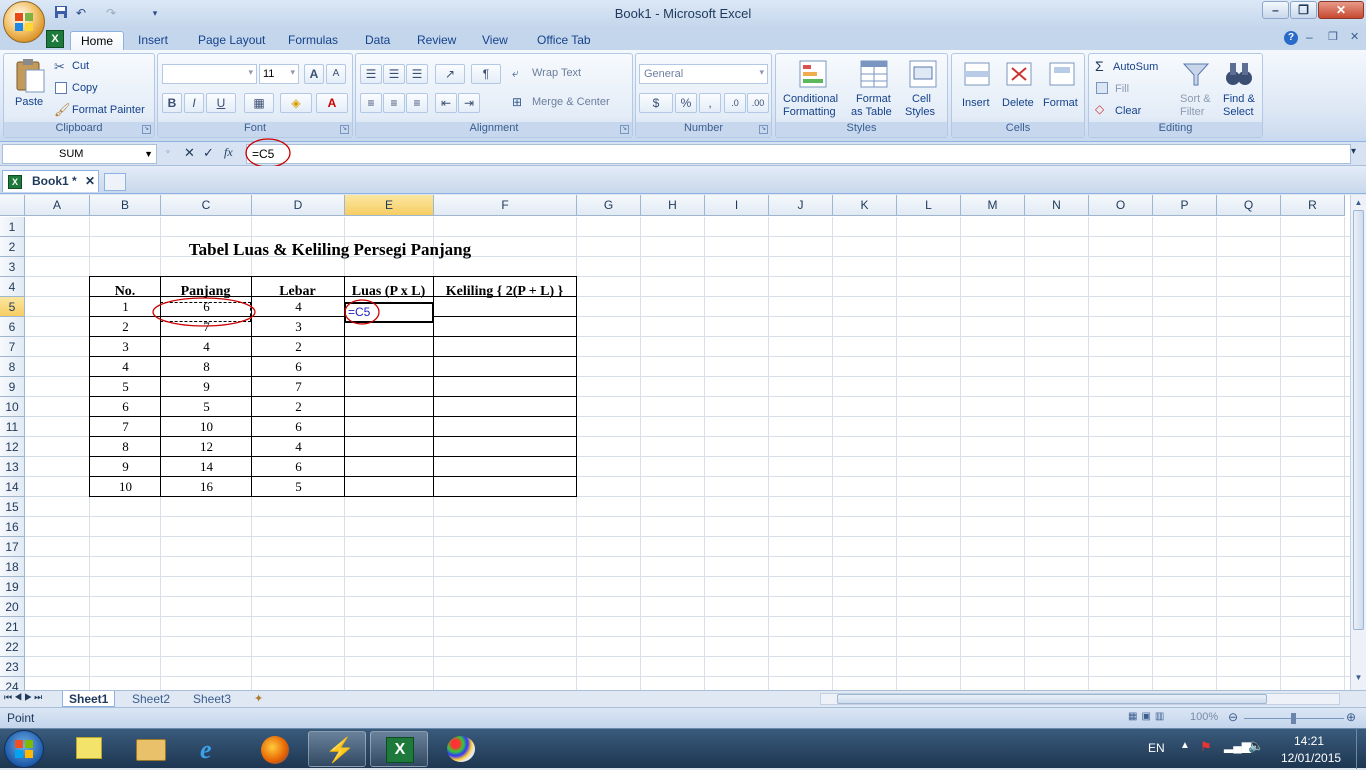 This screenshot has width=1366, height=770. I want to click on header-keliling: Keliling { 2(P + L) }, so click(504, 292).